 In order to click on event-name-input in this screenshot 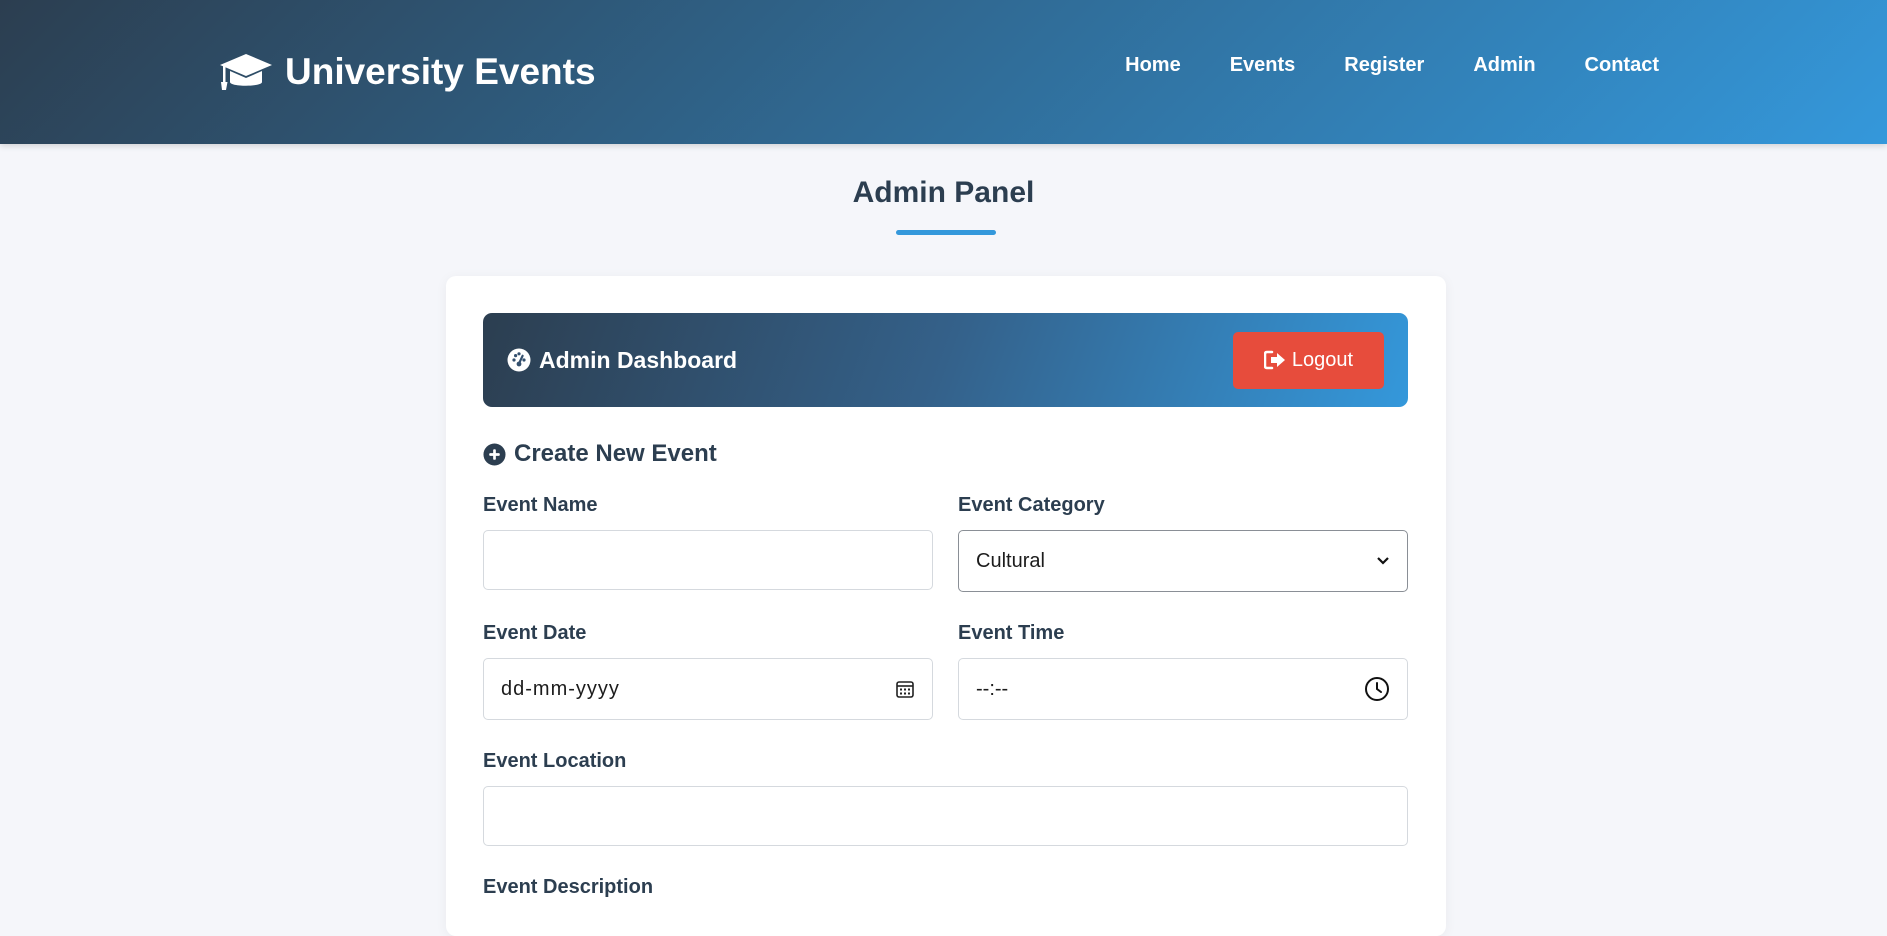, I will do `click(708, 560)`.